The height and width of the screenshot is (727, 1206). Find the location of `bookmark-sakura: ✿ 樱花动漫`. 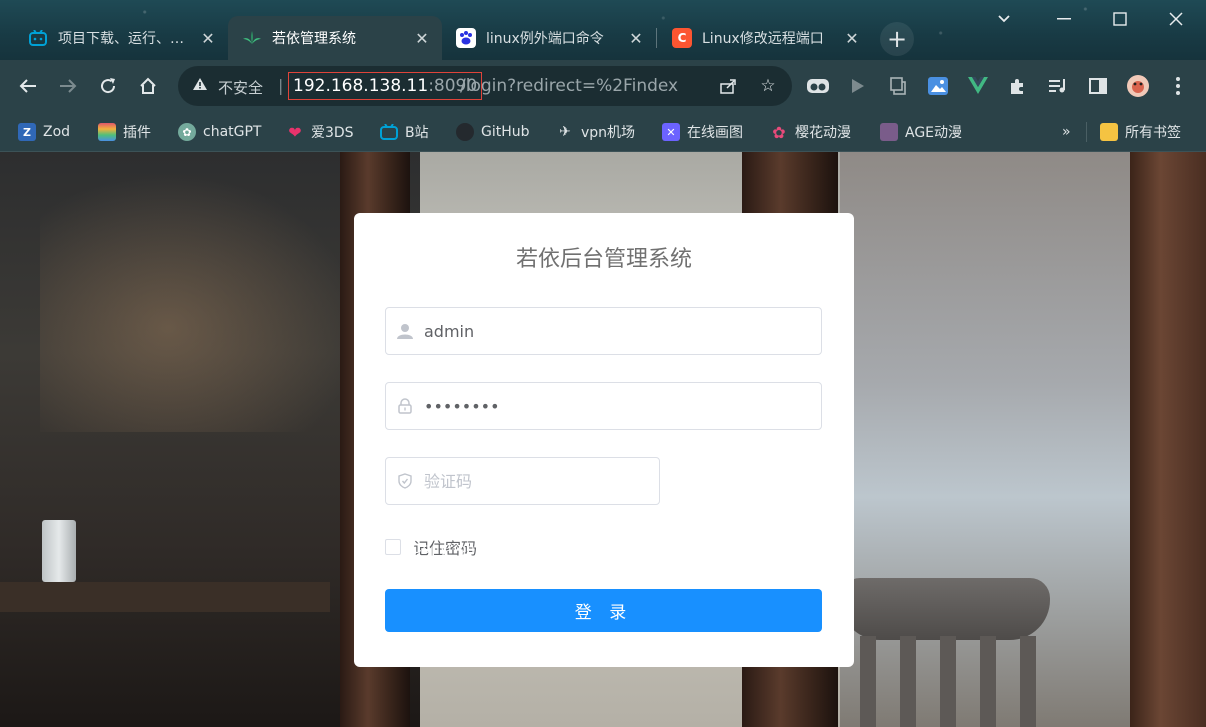

bookmark-sakura: ✿ 樱花动漫 is located at coordinates (810, 132).